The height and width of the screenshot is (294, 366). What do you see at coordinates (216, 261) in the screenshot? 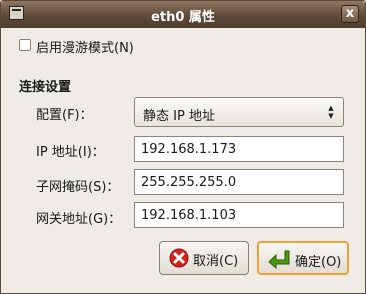
I see `cancel-label: 取消(C)` at bounding box center [216, 261].